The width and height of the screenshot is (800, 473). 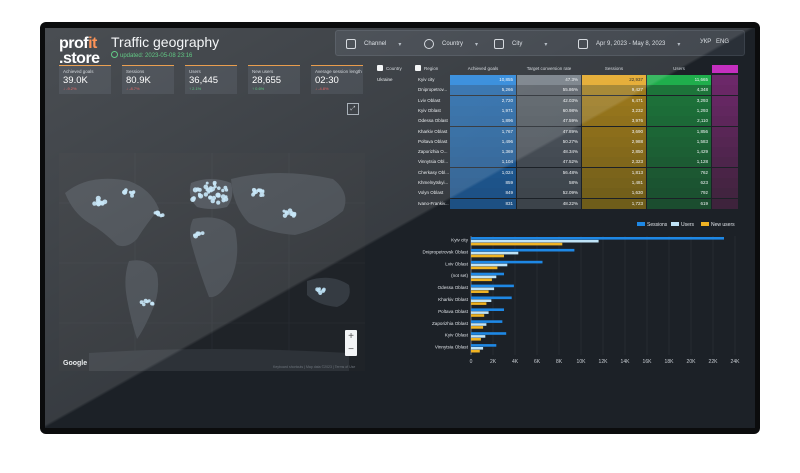 I want to click on fullscreen-icon: ⤢, so click(x=353, y=109).